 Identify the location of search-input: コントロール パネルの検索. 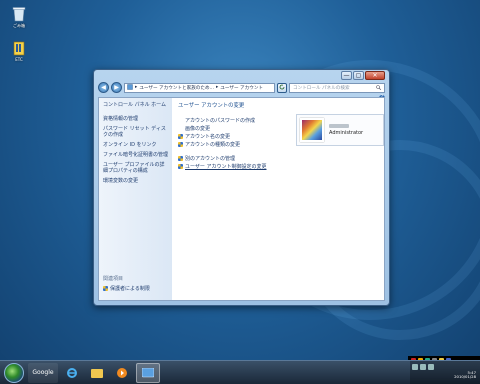
(337, 87).